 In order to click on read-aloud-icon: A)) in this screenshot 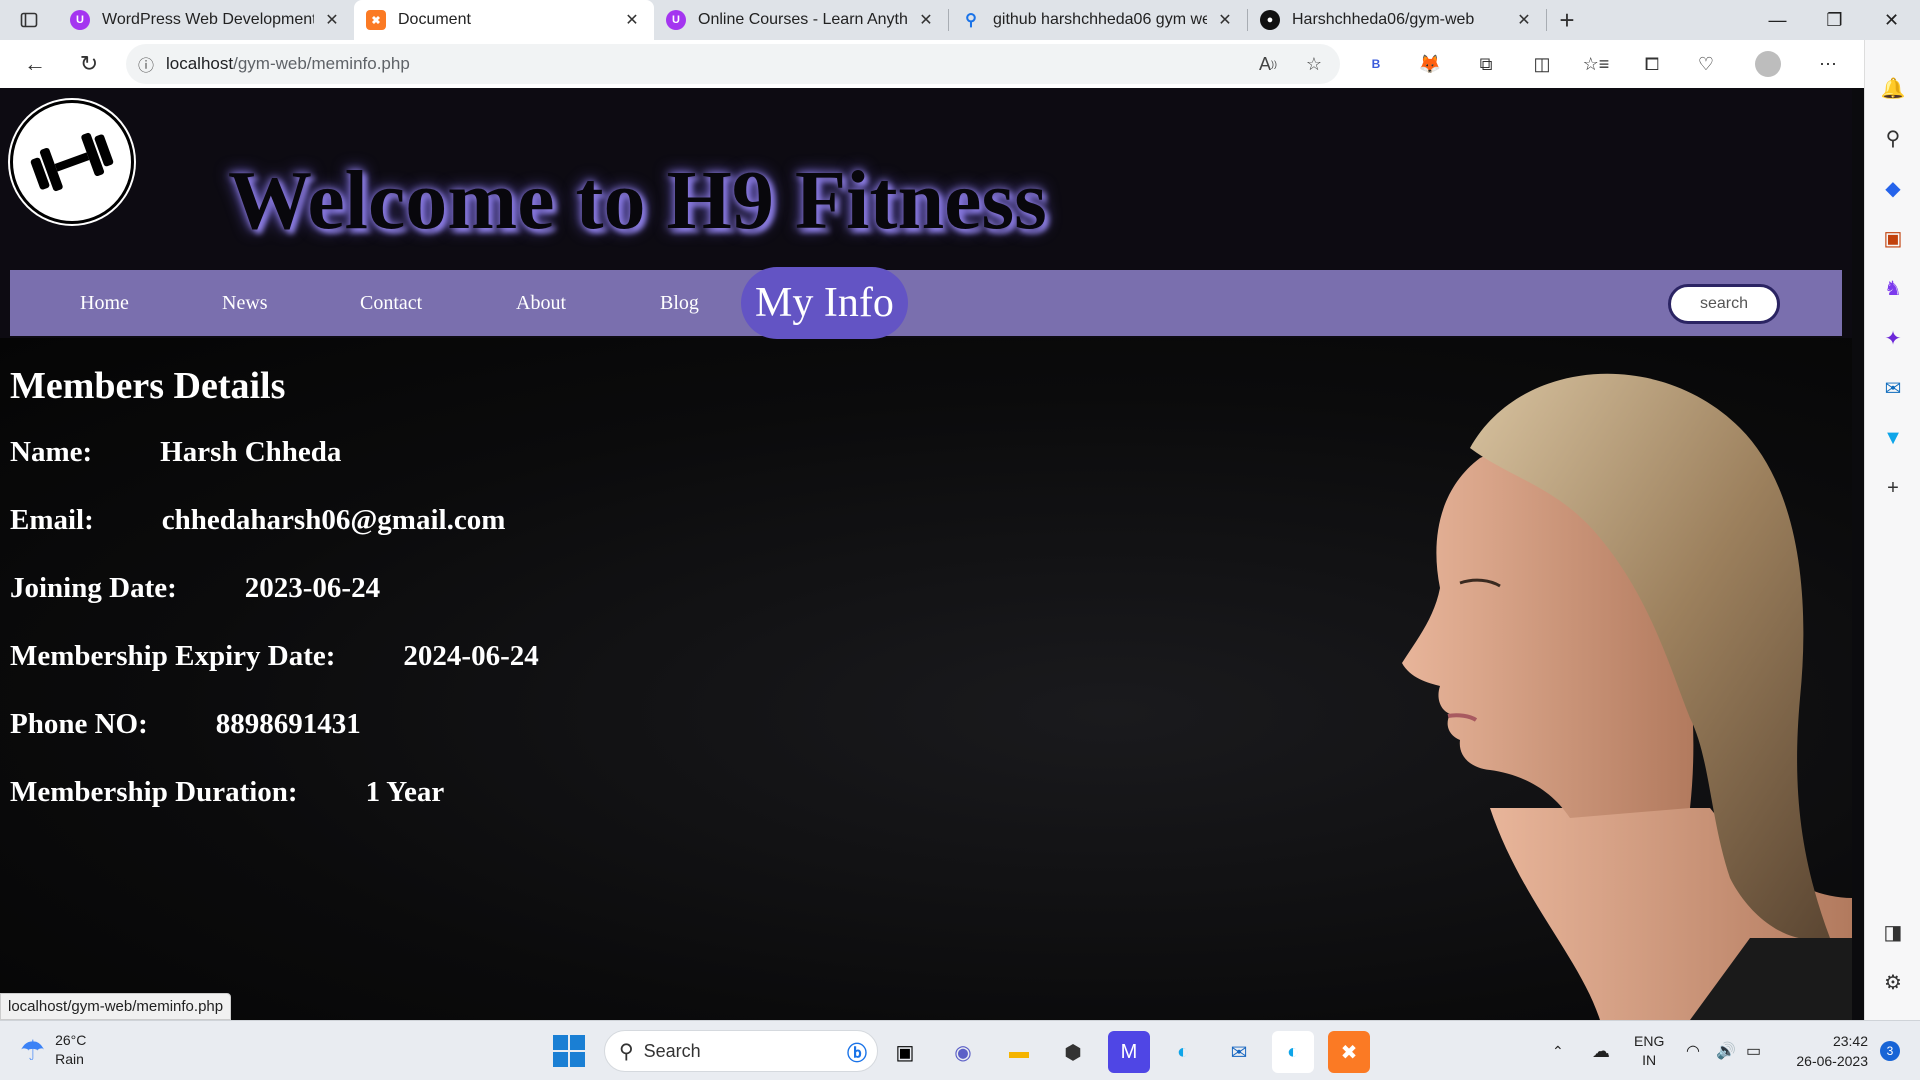, I will do `click(1268, 64)`.